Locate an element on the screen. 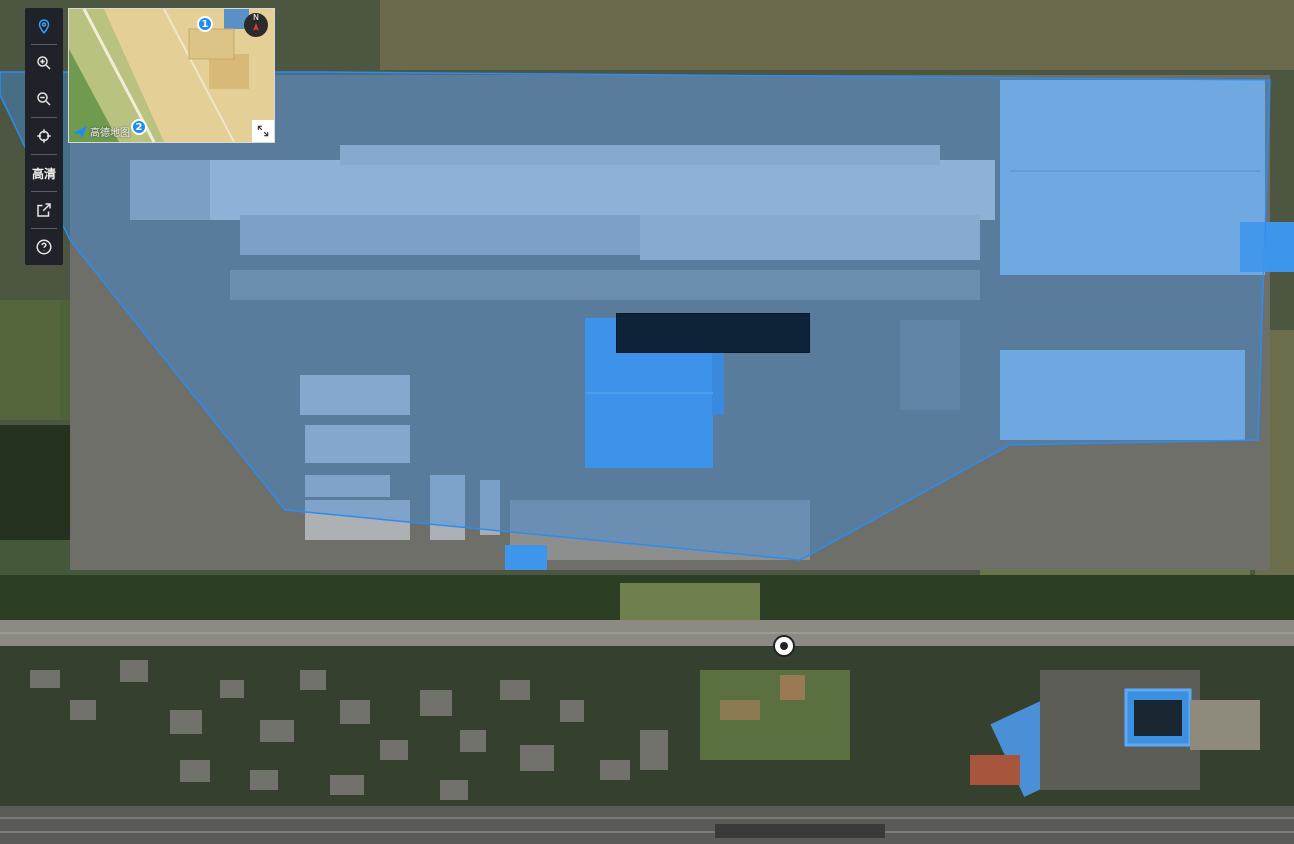  railway is located at coordinates (647, 825).